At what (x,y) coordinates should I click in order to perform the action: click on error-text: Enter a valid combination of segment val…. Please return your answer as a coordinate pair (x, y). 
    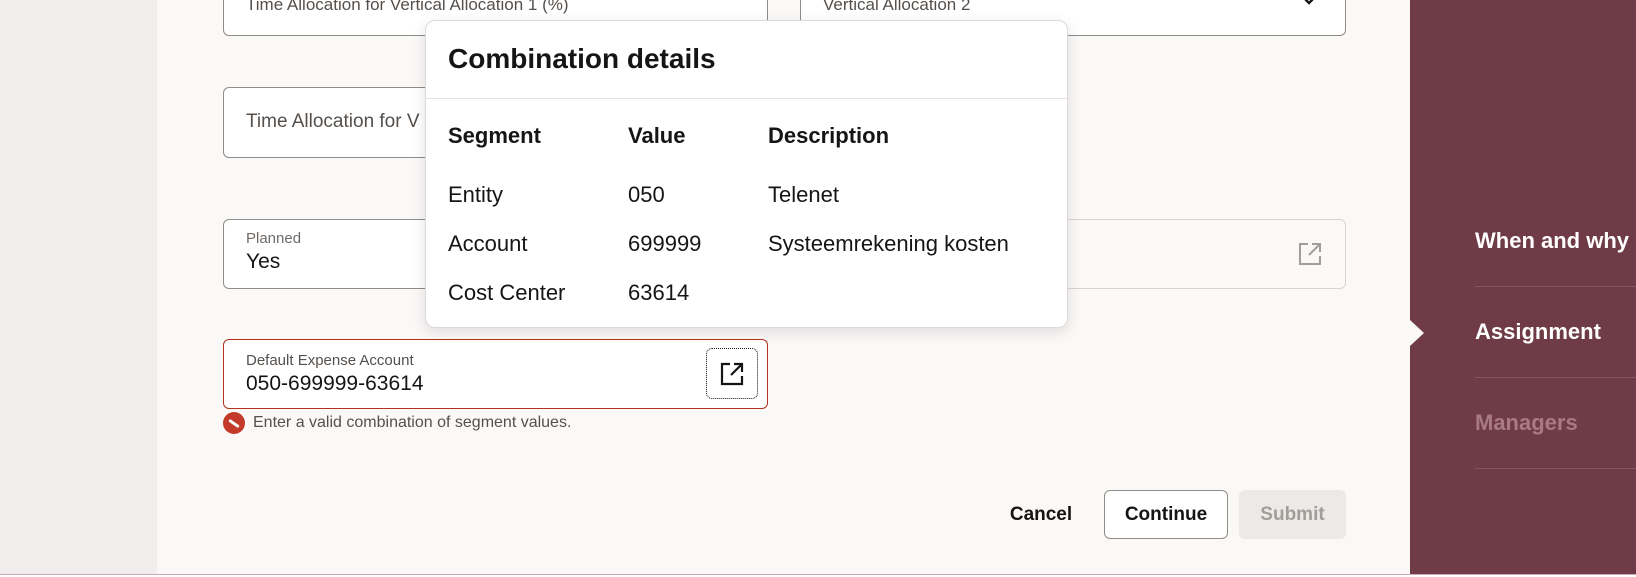
    Looking at the image, I should click on (412, 422).